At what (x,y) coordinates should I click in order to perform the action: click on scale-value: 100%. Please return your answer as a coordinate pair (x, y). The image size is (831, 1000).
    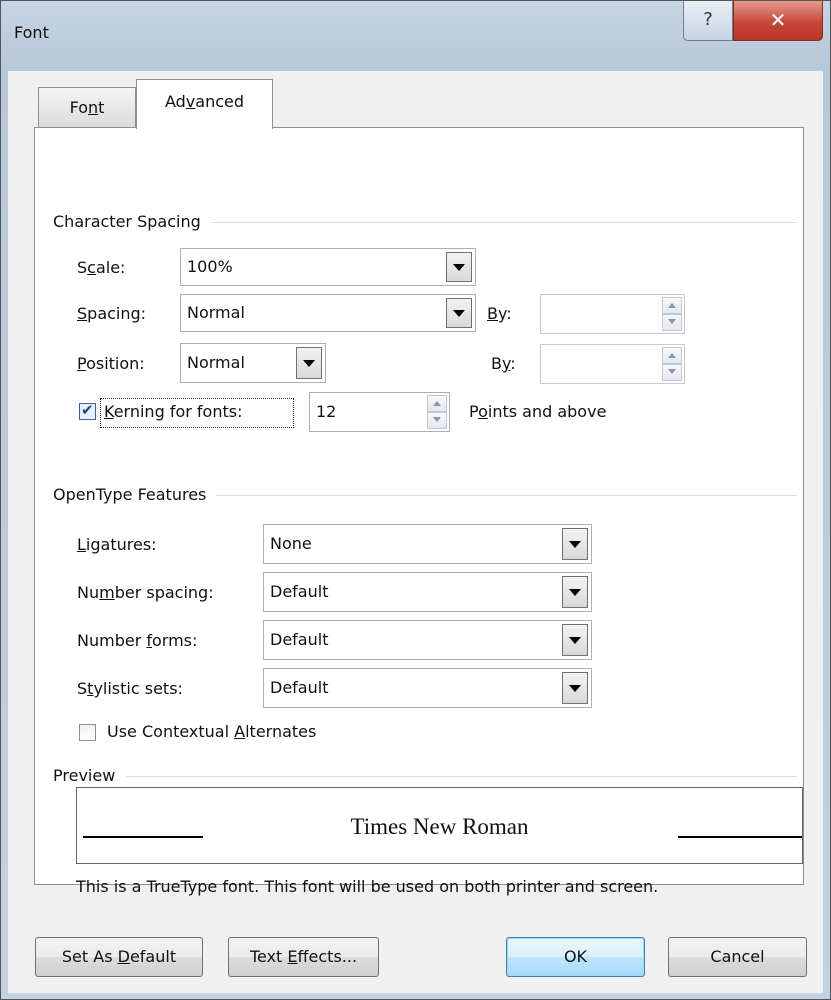
    Looking at the image, I should click on (210, 266).